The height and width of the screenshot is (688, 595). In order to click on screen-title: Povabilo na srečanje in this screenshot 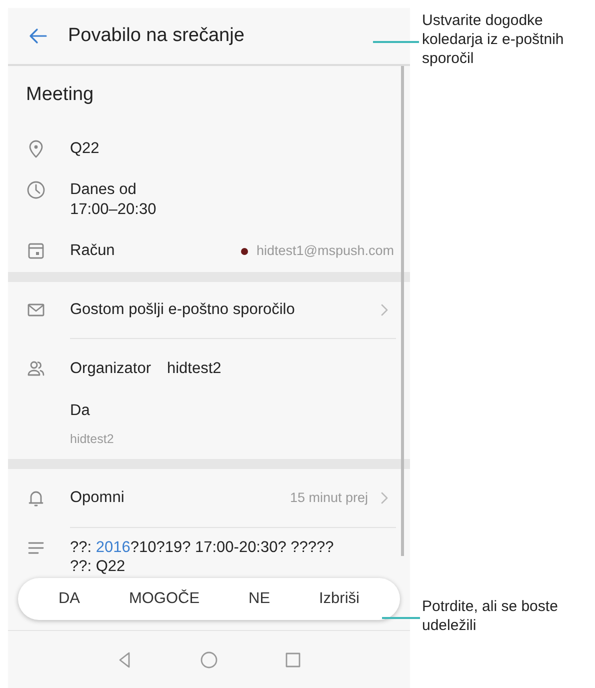, I will do `click(156, 36)`.